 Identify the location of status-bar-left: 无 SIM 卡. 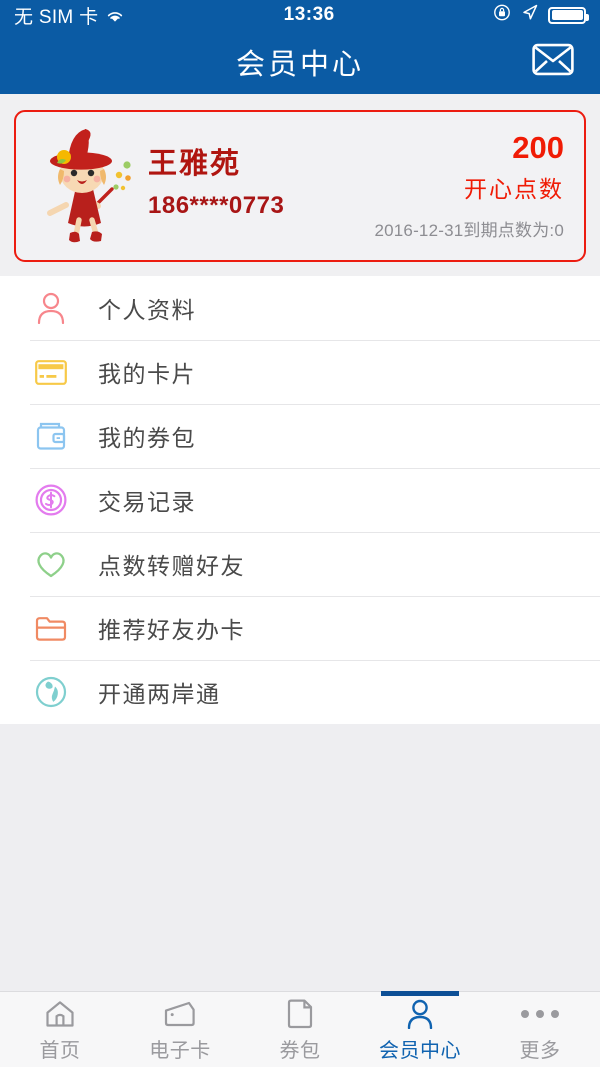
(69, 15).